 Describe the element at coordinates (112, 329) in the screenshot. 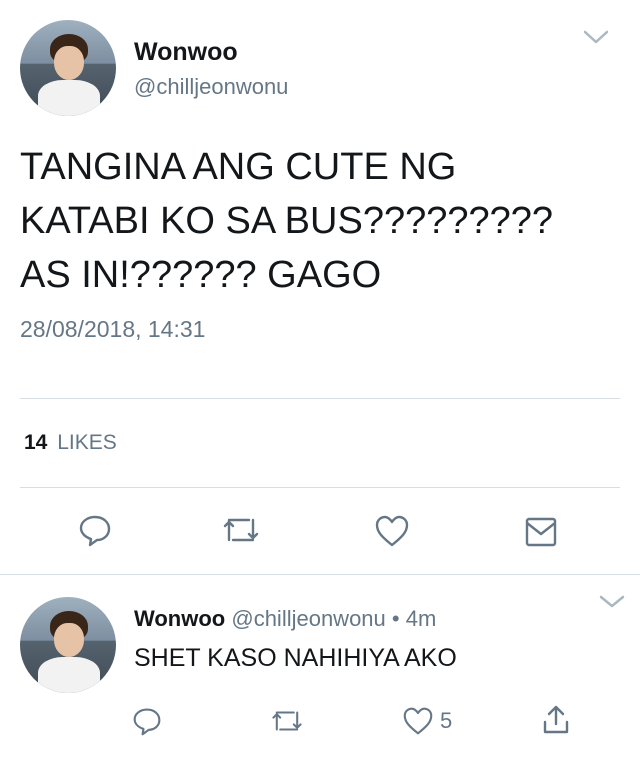

I see `timestamp: 28/08/2018, 14:31` at that location.